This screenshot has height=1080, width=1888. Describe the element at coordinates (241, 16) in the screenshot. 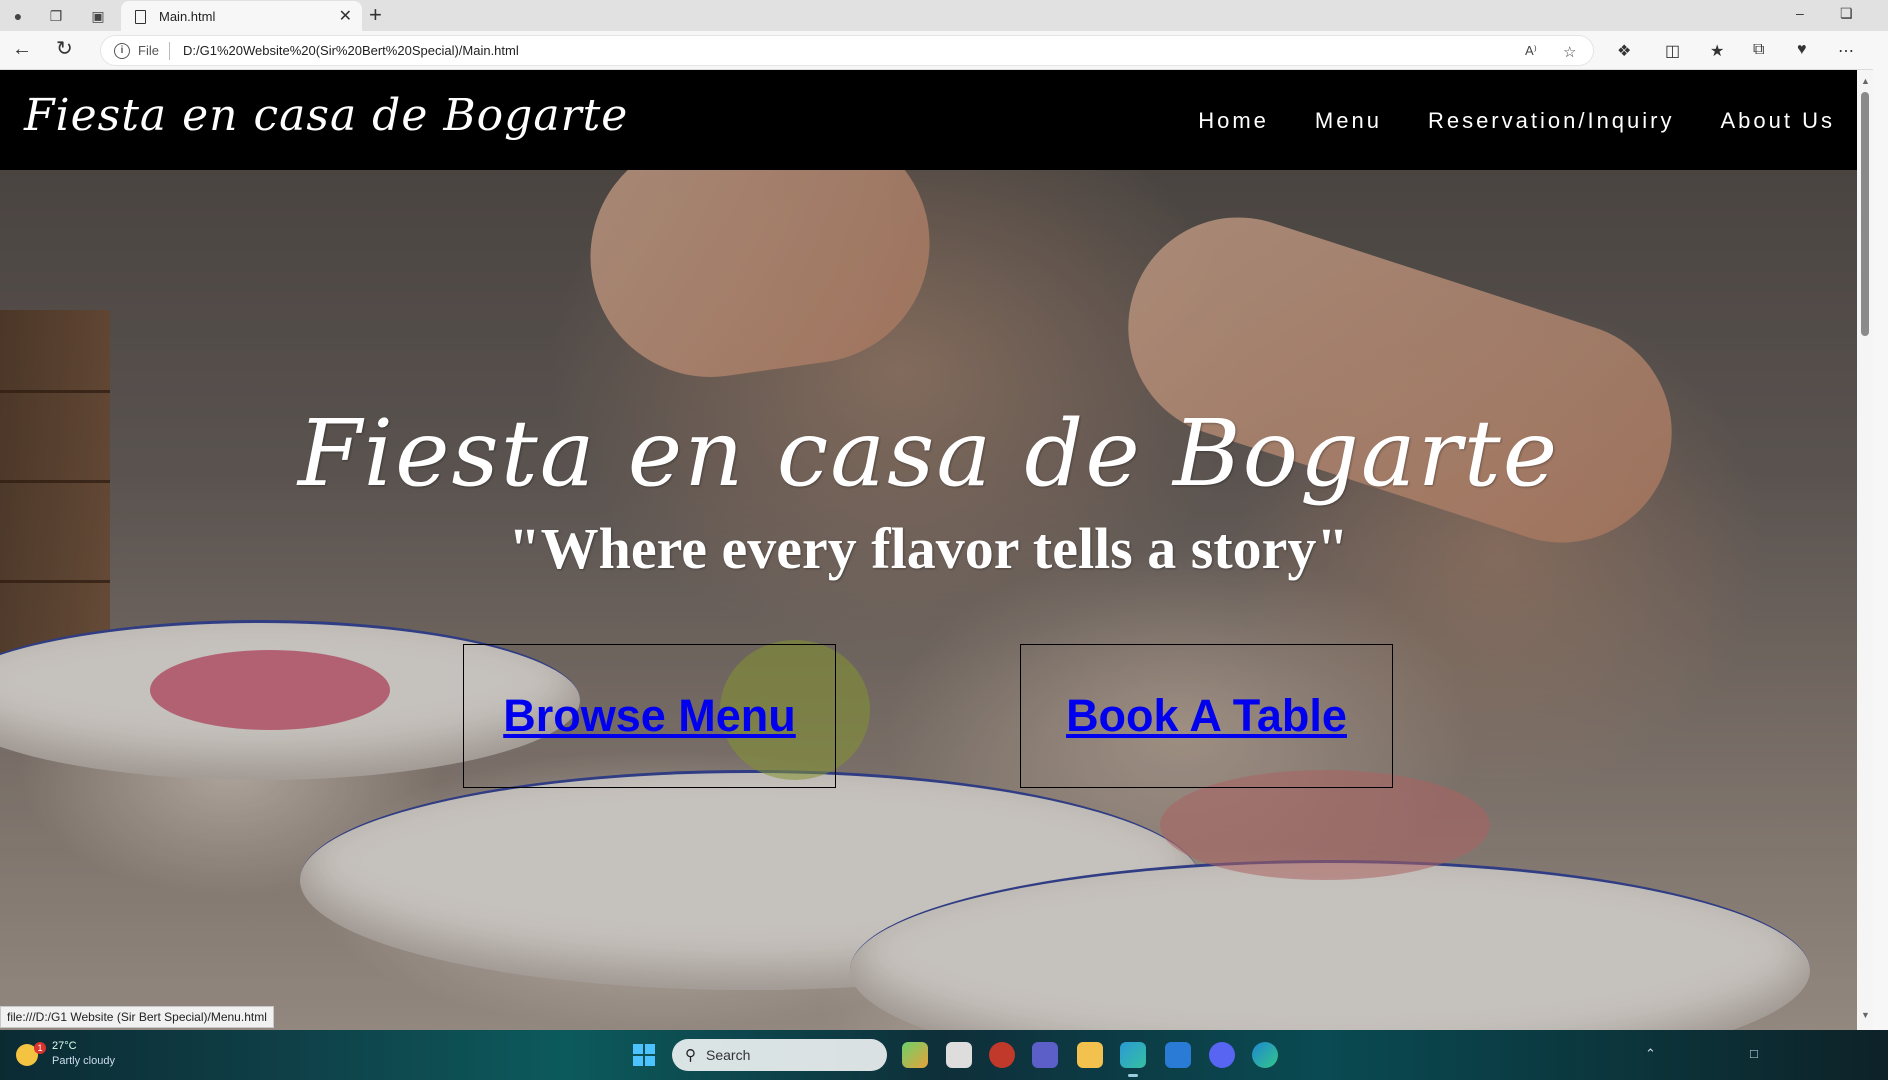

I see `tab-main: Main.html ✕` at that location.